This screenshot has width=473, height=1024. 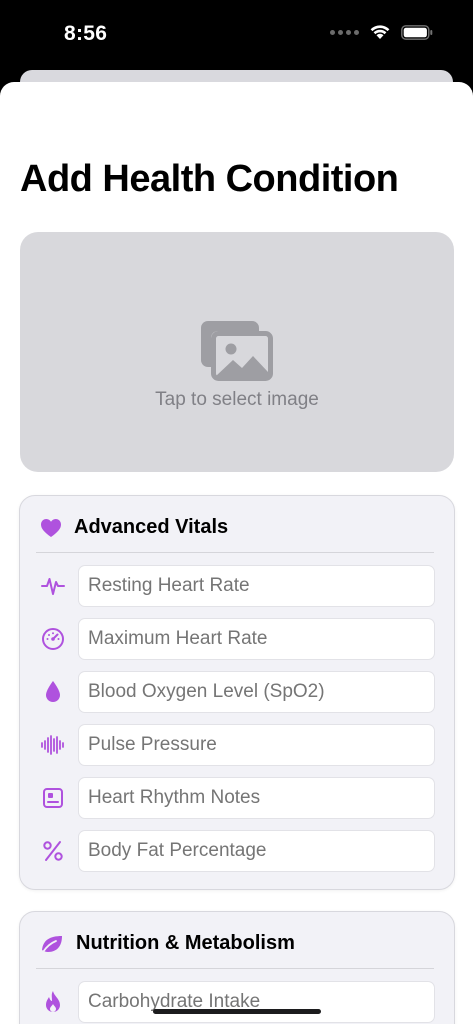 I want to click on field-row-heart-rhythm-notes, so click(x=238, y=798).